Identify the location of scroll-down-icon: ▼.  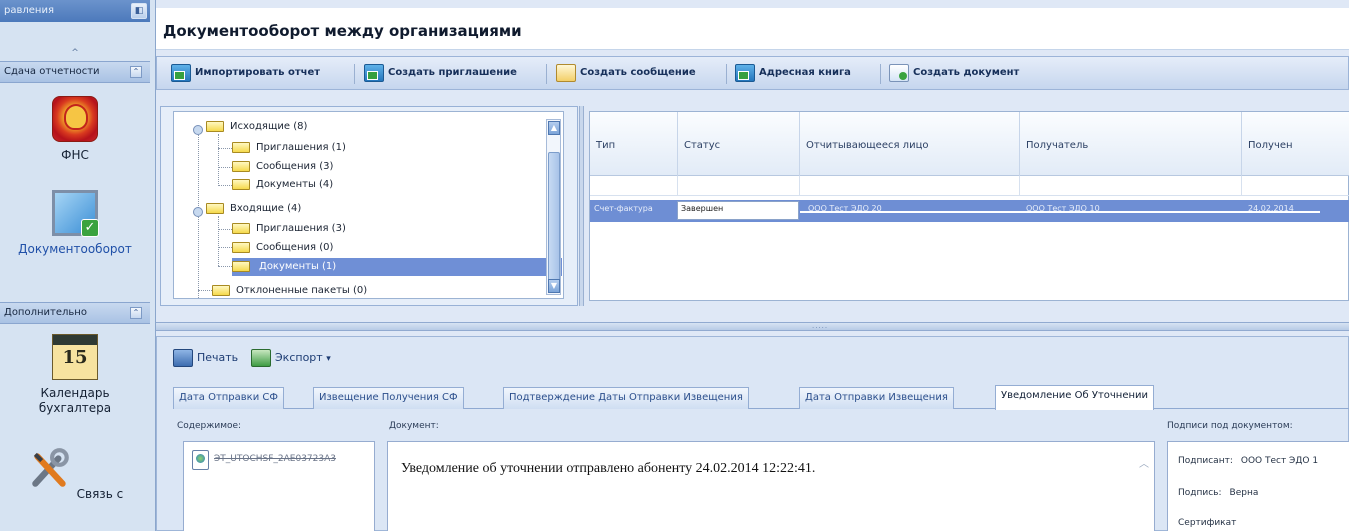
(554, 286).